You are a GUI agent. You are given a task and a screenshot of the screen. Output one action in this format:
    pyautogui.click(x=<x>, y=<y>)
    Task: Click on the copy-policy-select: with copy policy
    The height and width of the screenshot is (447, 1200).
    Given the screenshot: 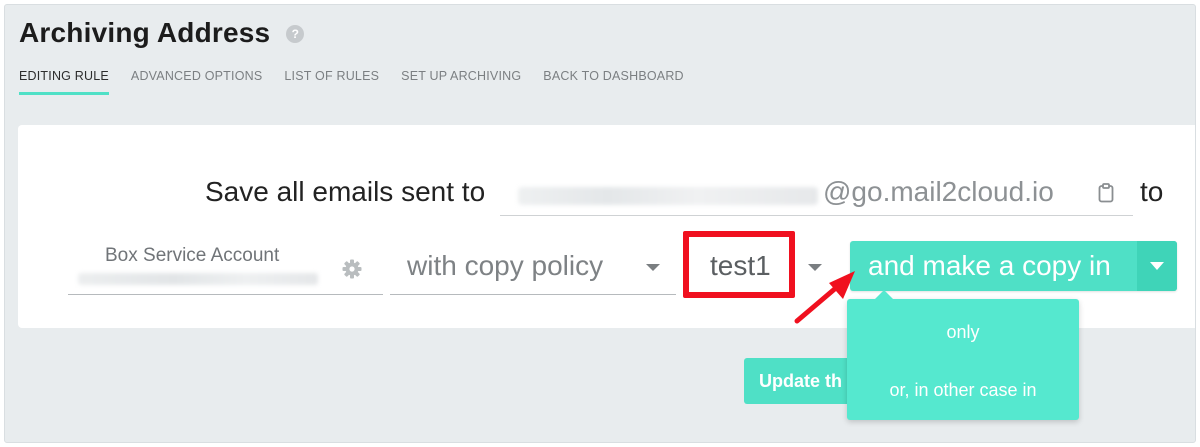 What is the action you would take?
    pyautogui.click(x=533, y=264)
    